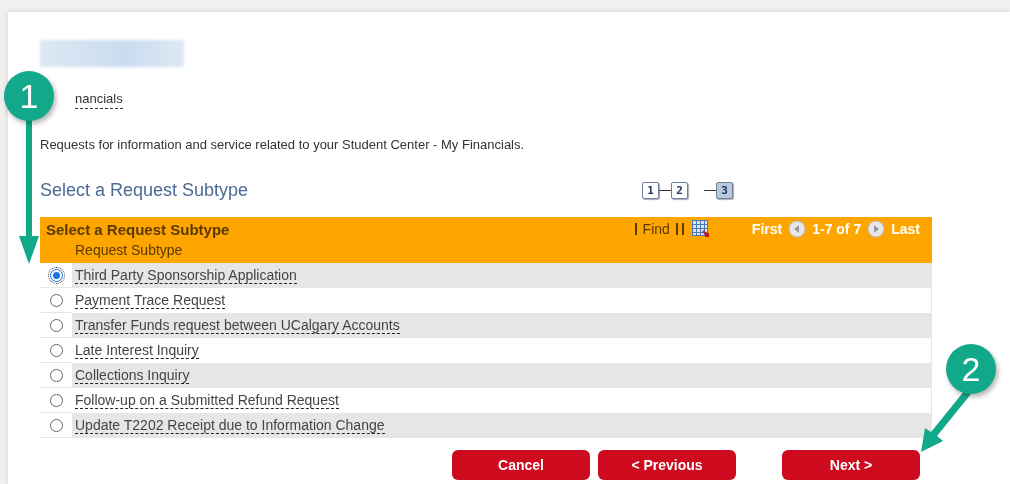  I want to click on grid-row: Transfer Funds request between UCalgary Accounts, so click(486, 325).